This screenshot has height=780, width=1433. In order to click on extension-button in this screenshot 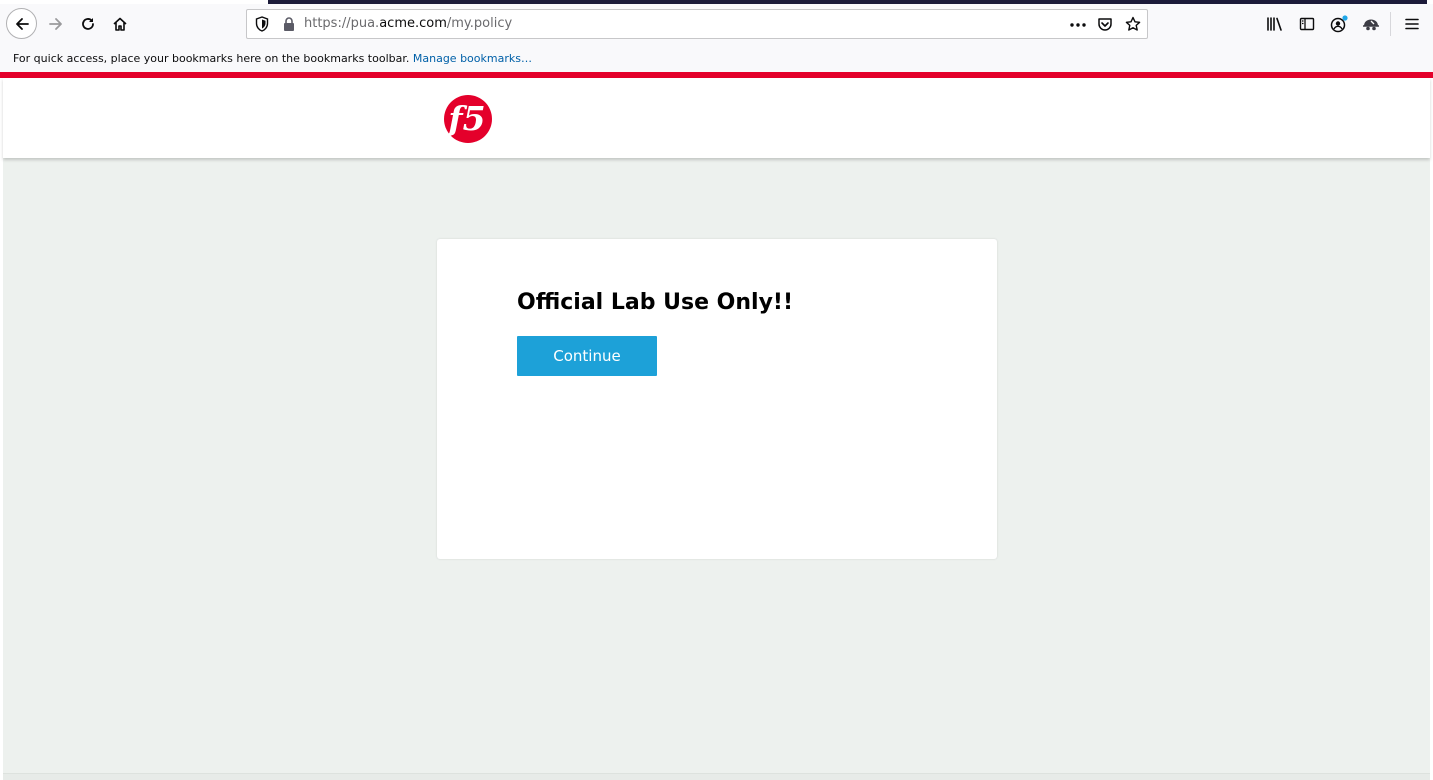, I will do `click(1371, 24)`.